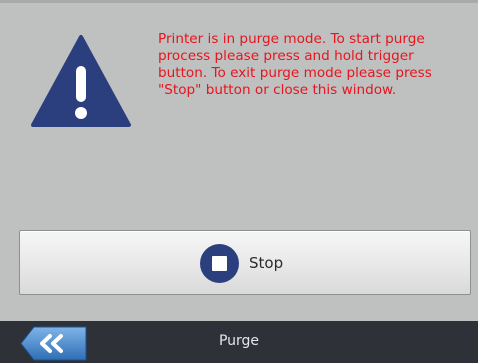 The width and height of the screenshot is (478, 363). Describe the element at coordinates (266, 263) in the screenshot. I see `stop-button-label: Stop` at that location.